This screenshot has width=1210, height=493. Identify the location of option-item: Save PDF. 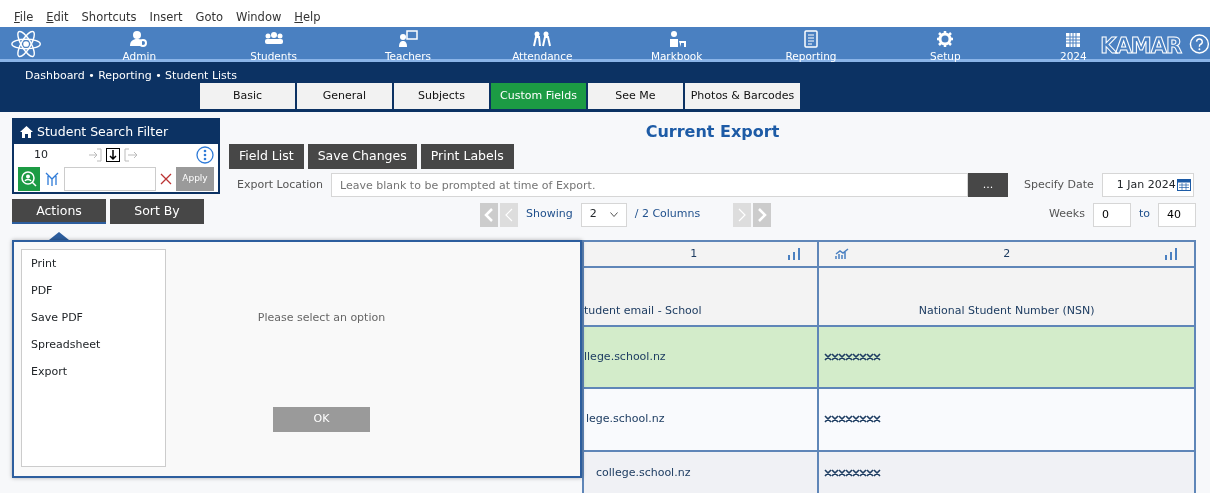
(93, 317).